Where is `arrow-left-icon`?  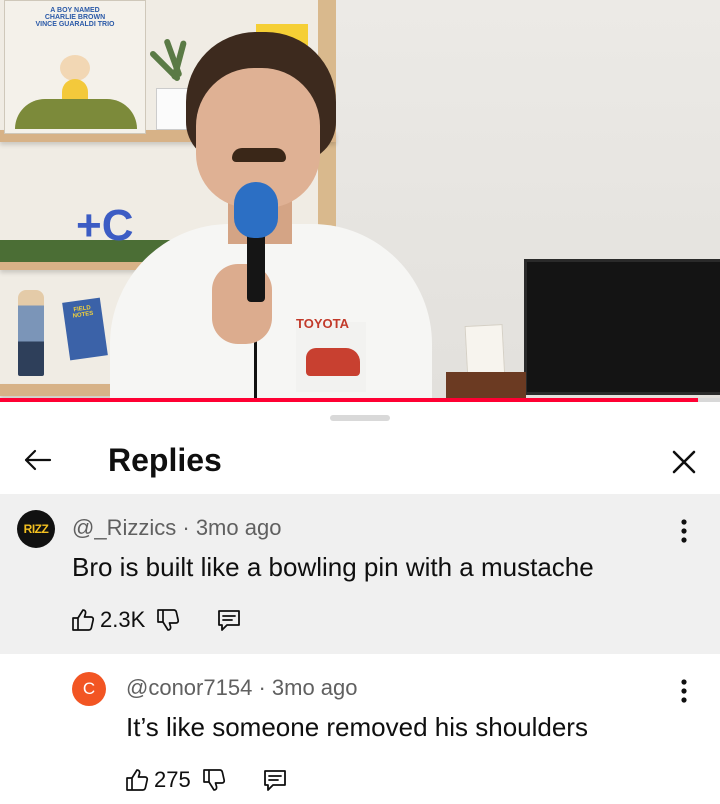
arrow-left-icon is located at coordinates (38, 460).